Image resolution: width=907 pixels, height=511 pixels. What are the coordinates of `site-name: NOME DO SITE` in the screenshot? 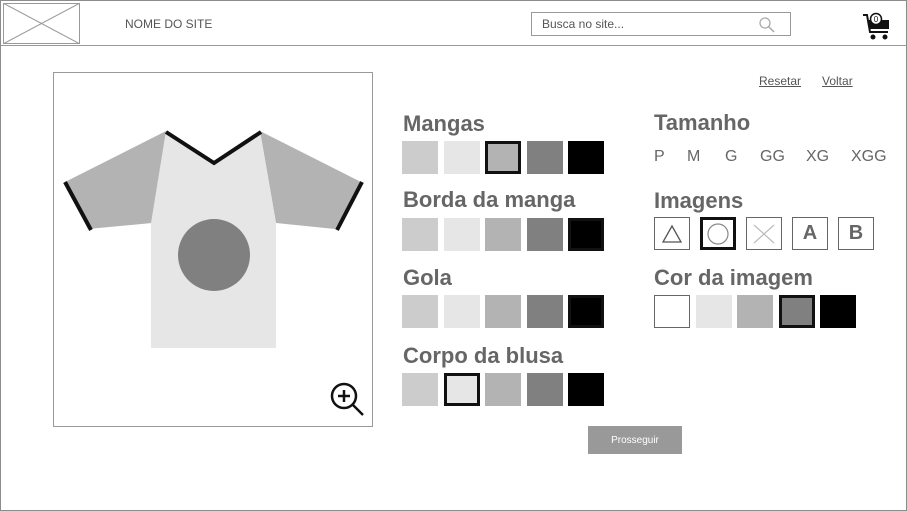 It's located at (168, 24).